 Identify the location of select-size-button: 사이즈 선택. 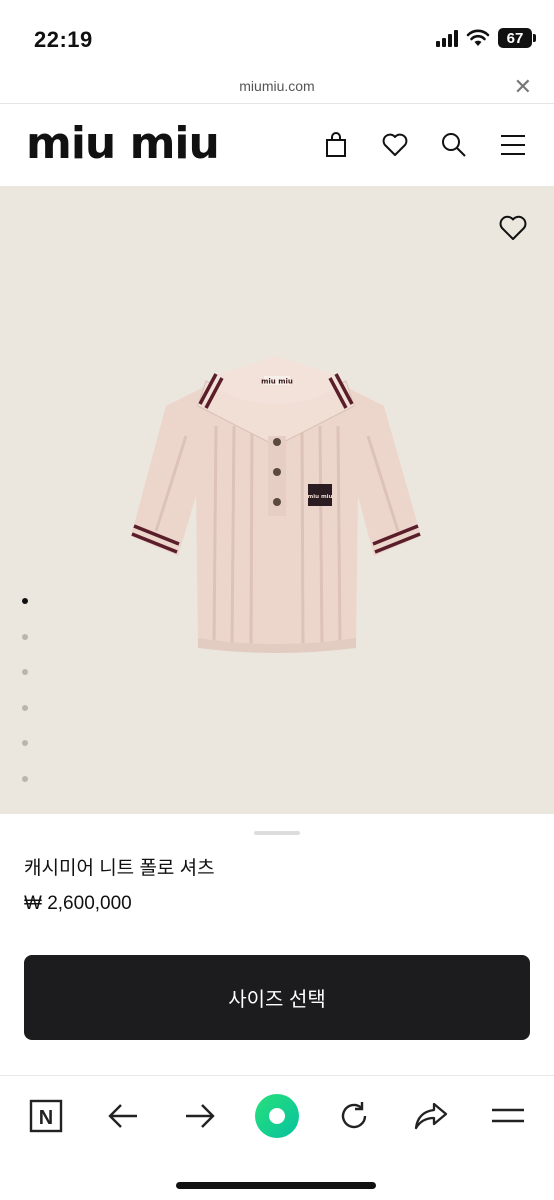
(277, 997).